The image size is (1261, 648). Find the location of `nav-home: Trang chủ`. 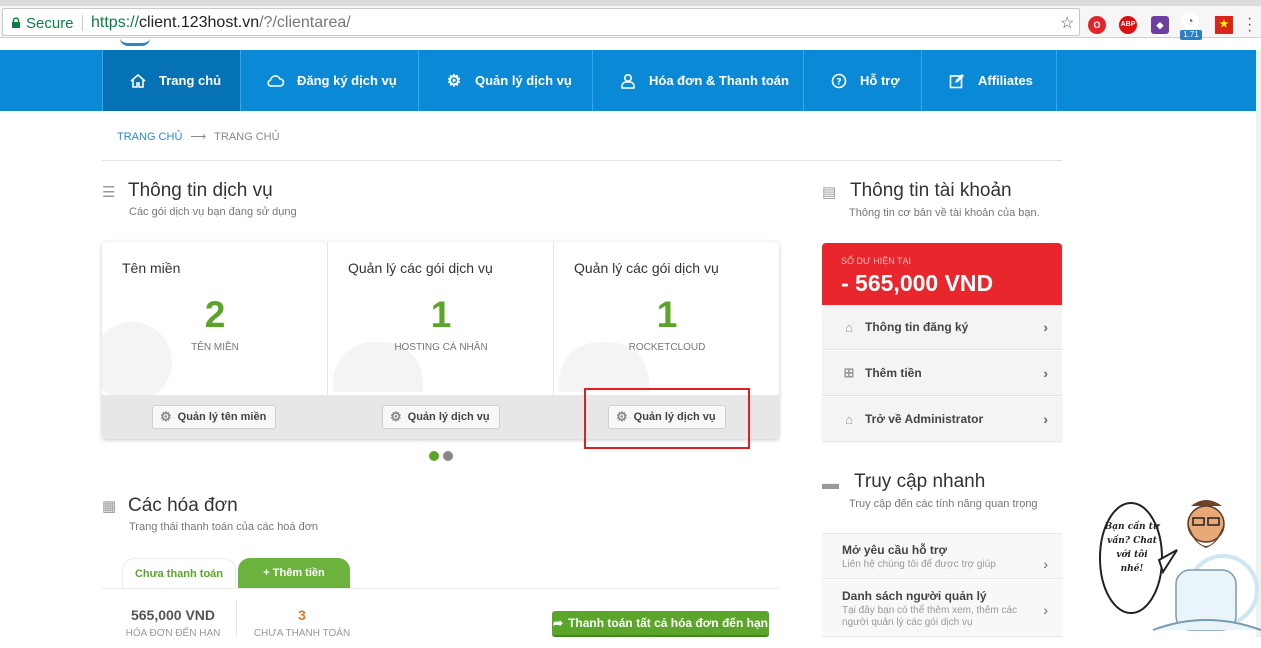

nav-home: Trang chủ is located at coordinates (171, 80).